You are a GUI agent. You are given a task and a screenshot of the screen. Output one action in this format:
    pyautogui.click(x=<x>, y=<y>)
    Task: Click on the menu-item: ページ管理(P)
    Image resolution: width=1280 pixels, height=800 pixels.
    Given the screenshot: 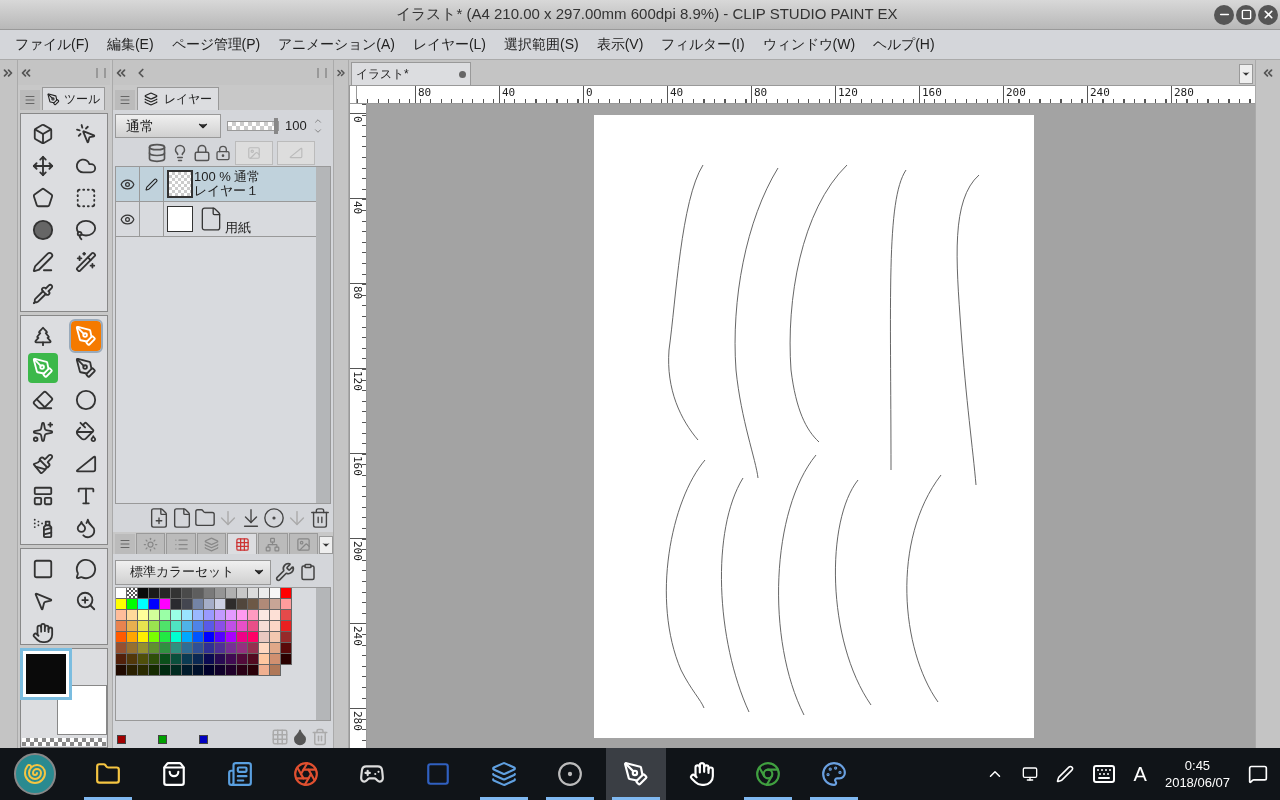 What is the action you would take?
    pyautogui.click(x=216, y=44)
    